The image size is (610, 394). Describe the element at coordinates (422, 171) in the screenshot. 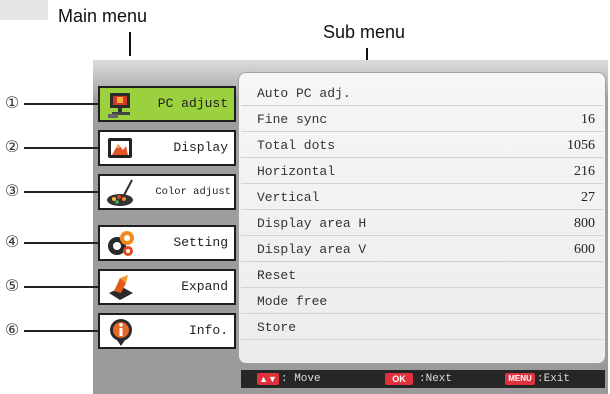

I see `sub-item-horizontal: Horizontal 216` at that location.